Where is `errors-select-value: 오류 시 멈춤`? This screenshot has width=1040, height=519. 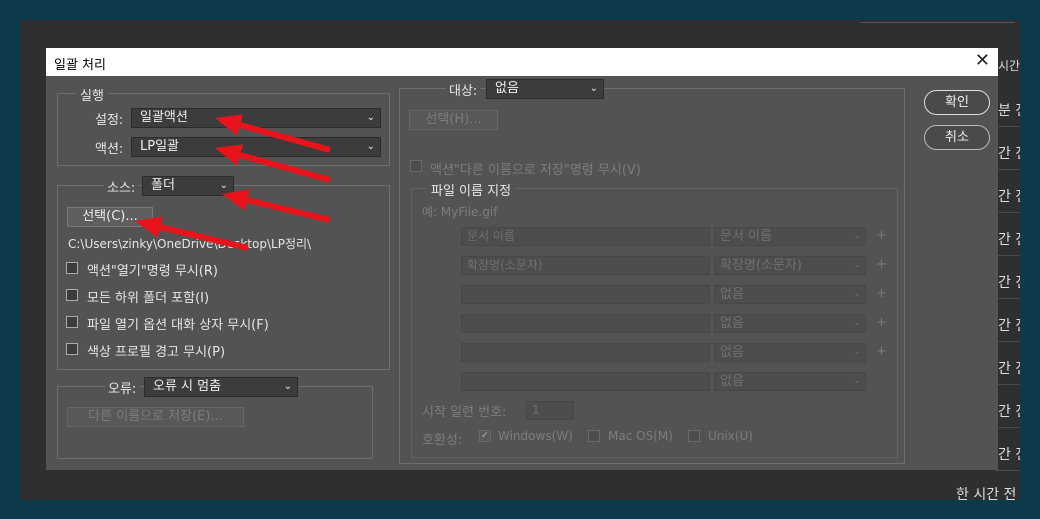
errors-select-value: 오류 시 멈춤 is located at coordinates (187, 386).